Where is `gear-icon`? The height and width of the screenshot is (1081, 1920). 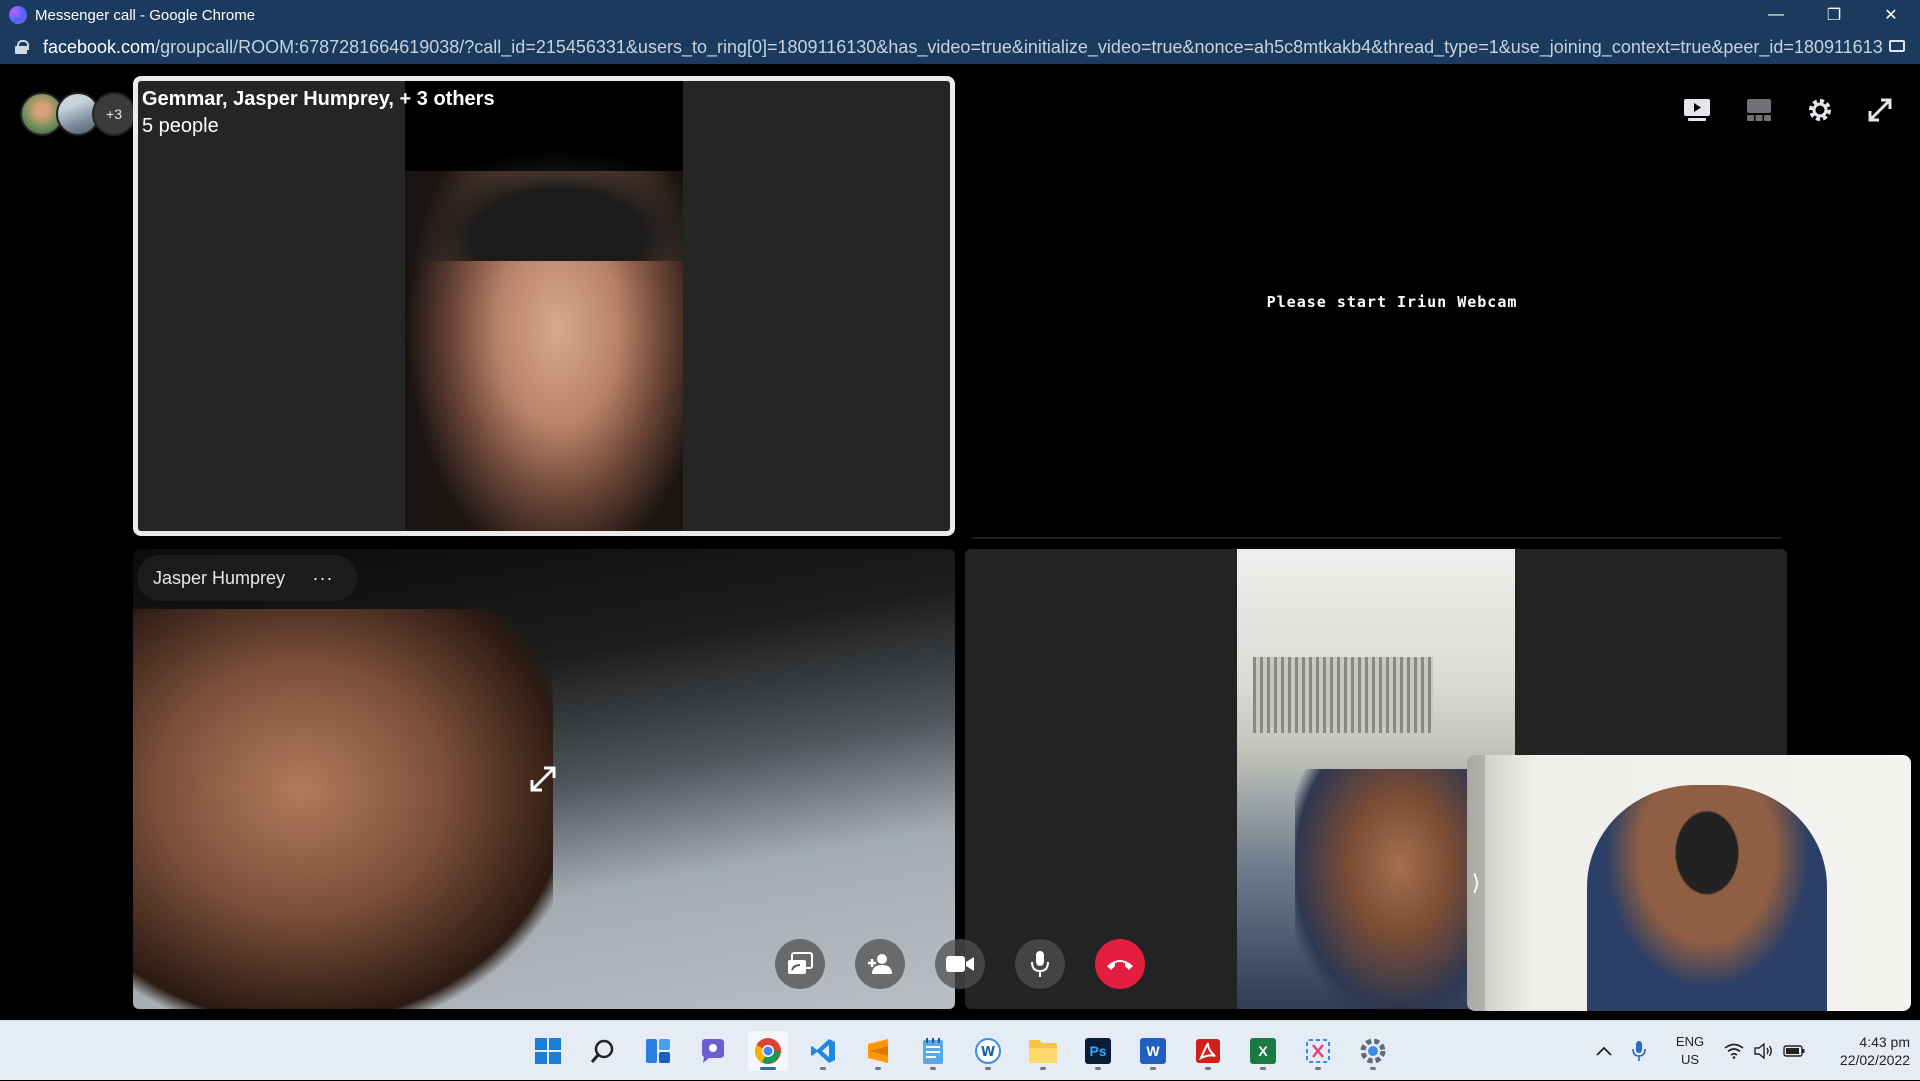
gear-icon is located at coordinates (1820, 110).